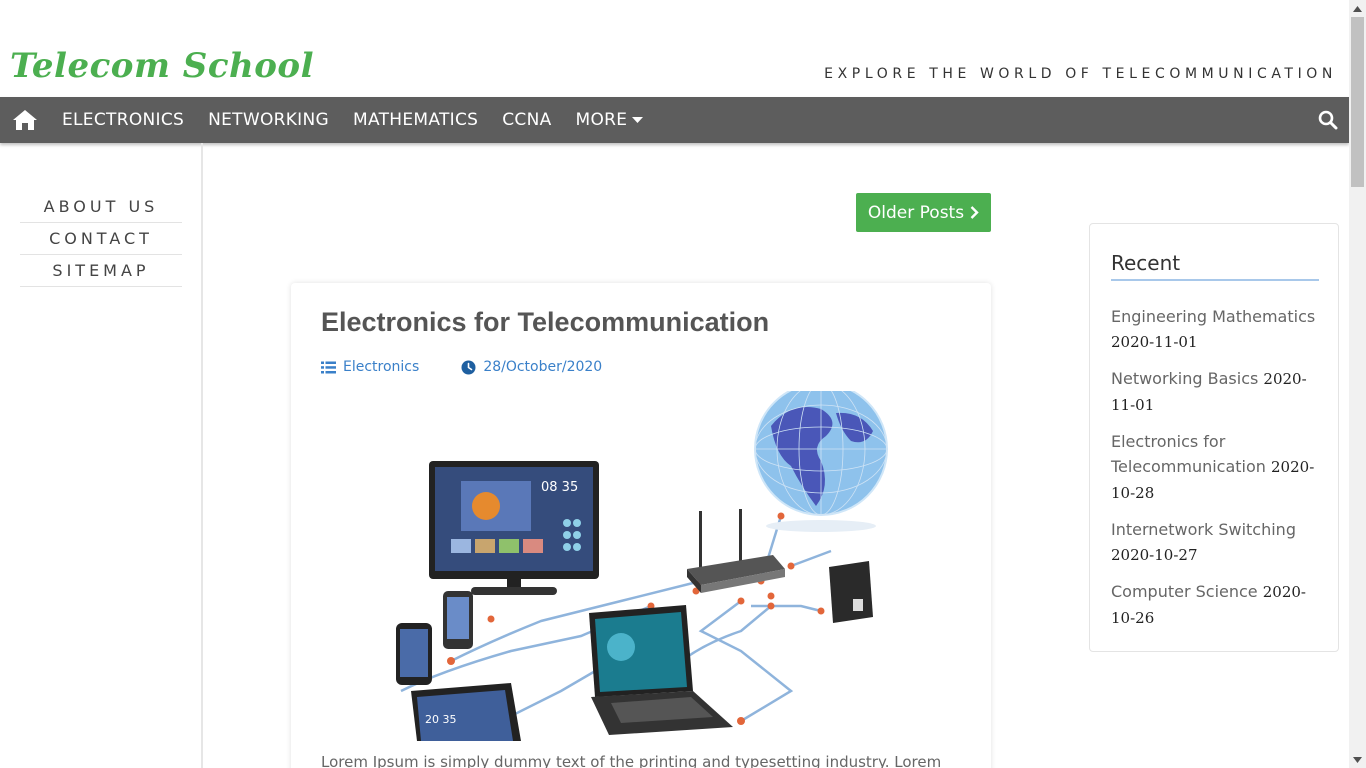 This screenshot has width=1366, height=768. What do you see at coordinates (1328, 120) in the screenshot?
I see `search-icon` at bounding box center [1328, 120].